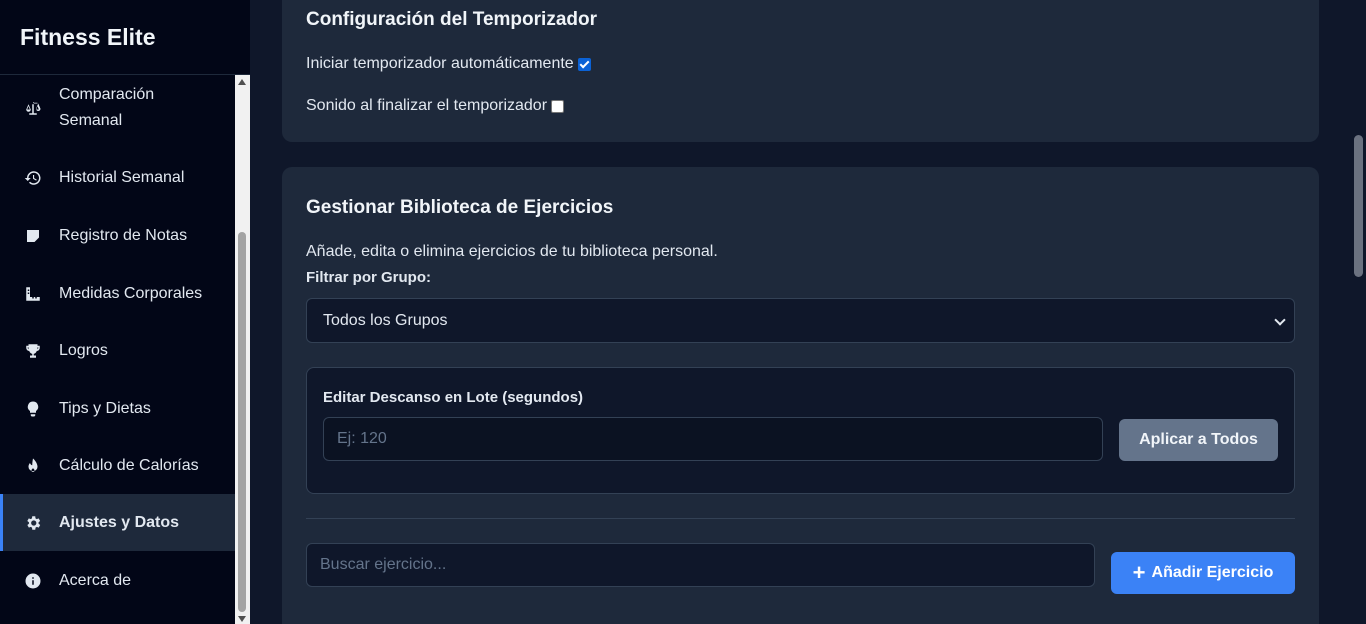 This screenshot has width=1366, height=624. I want to click on auto-start-label: Iniciar temporizador automáticamente, so click(440, 63).